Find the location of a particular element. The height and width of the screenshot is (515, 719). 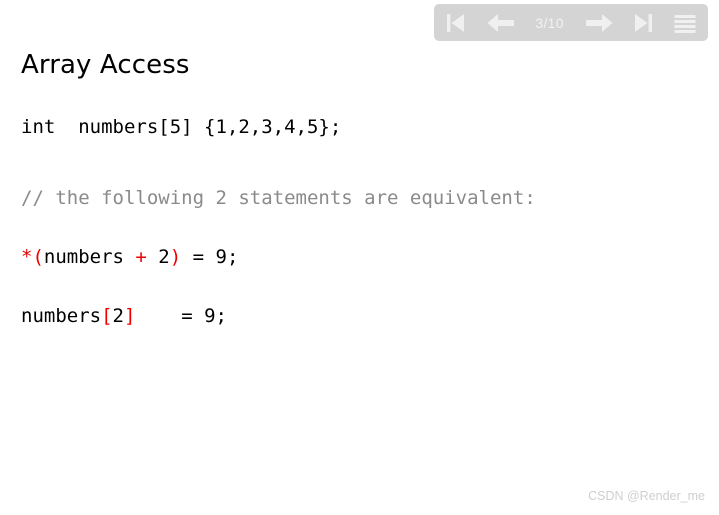

arrow-left-icon is located at coordinates (501, 23).